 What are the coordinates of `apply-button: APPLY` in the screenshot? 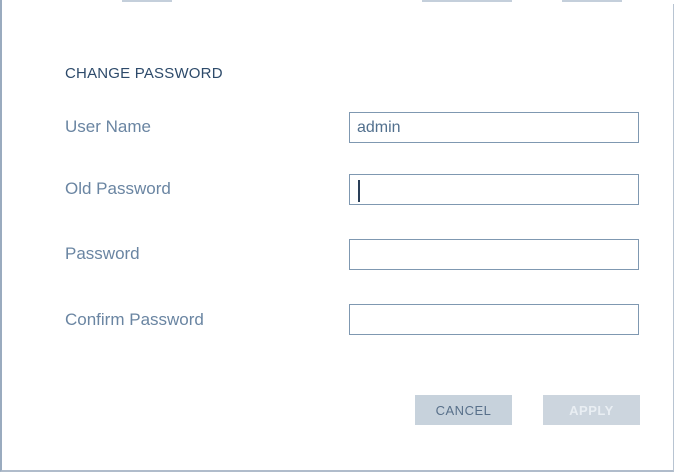 It's located at (591, 410).